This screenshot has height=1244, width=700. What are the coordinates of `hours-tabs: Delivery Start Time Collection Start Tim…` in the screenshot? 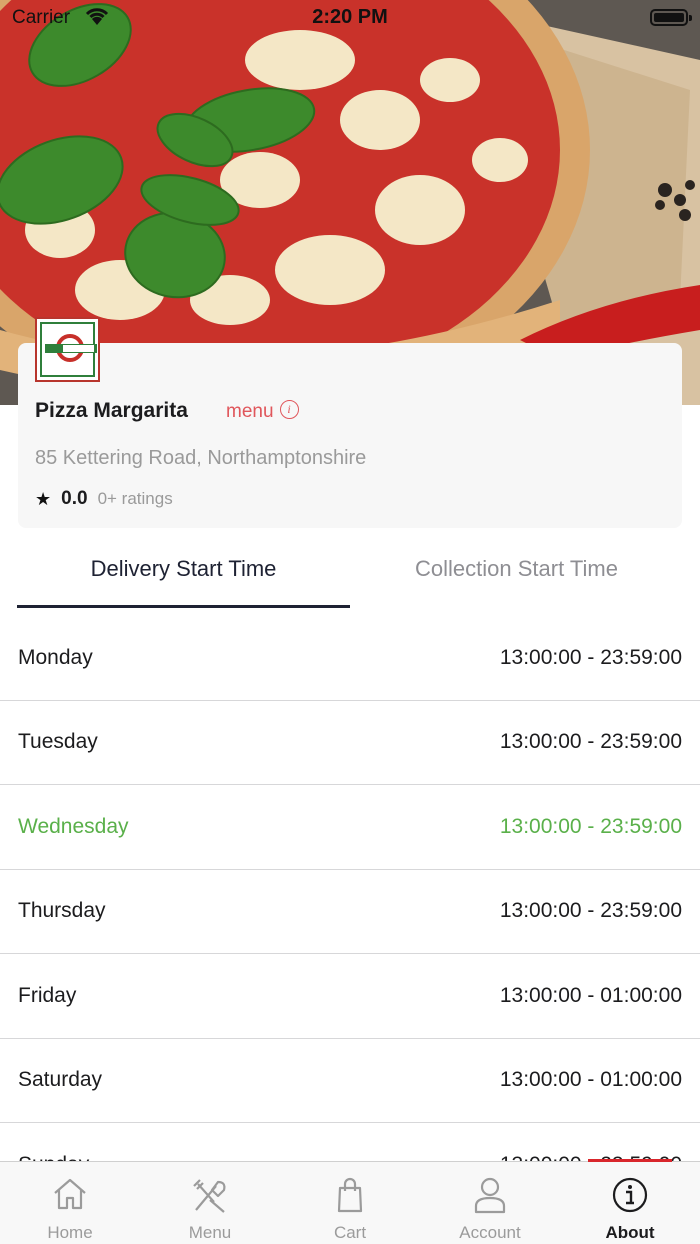 It's located at (350, 582).